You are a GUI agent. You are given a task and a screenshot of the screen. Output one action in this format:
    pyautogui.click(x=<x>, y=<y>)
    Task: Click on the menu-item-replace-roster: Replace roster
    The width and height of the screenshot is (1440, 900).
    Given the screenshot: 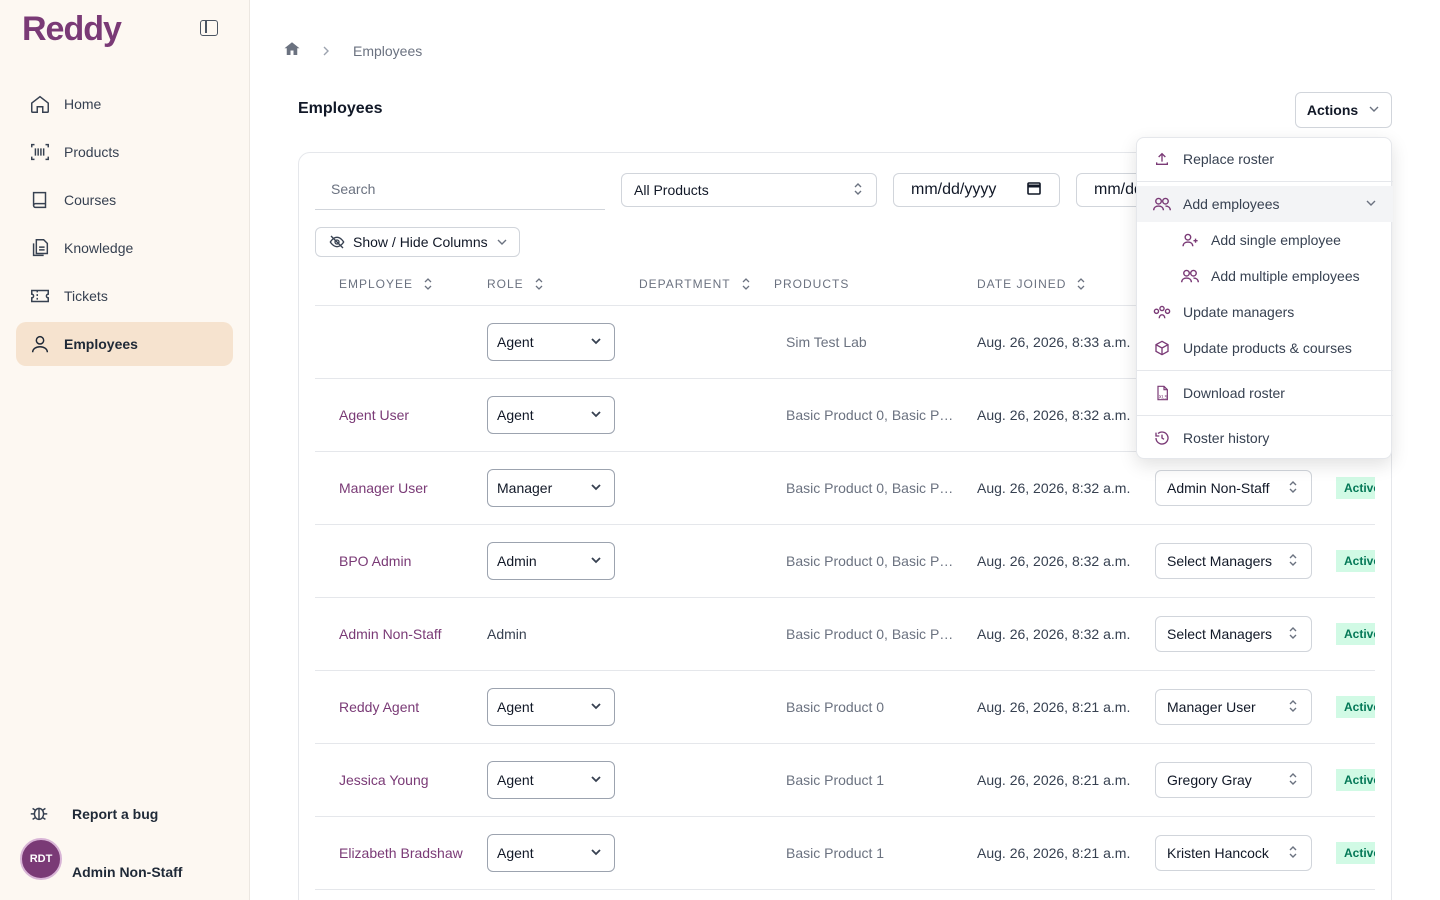 What is the action you would take?
    pyautogui.click(x=1265, y=159)
    